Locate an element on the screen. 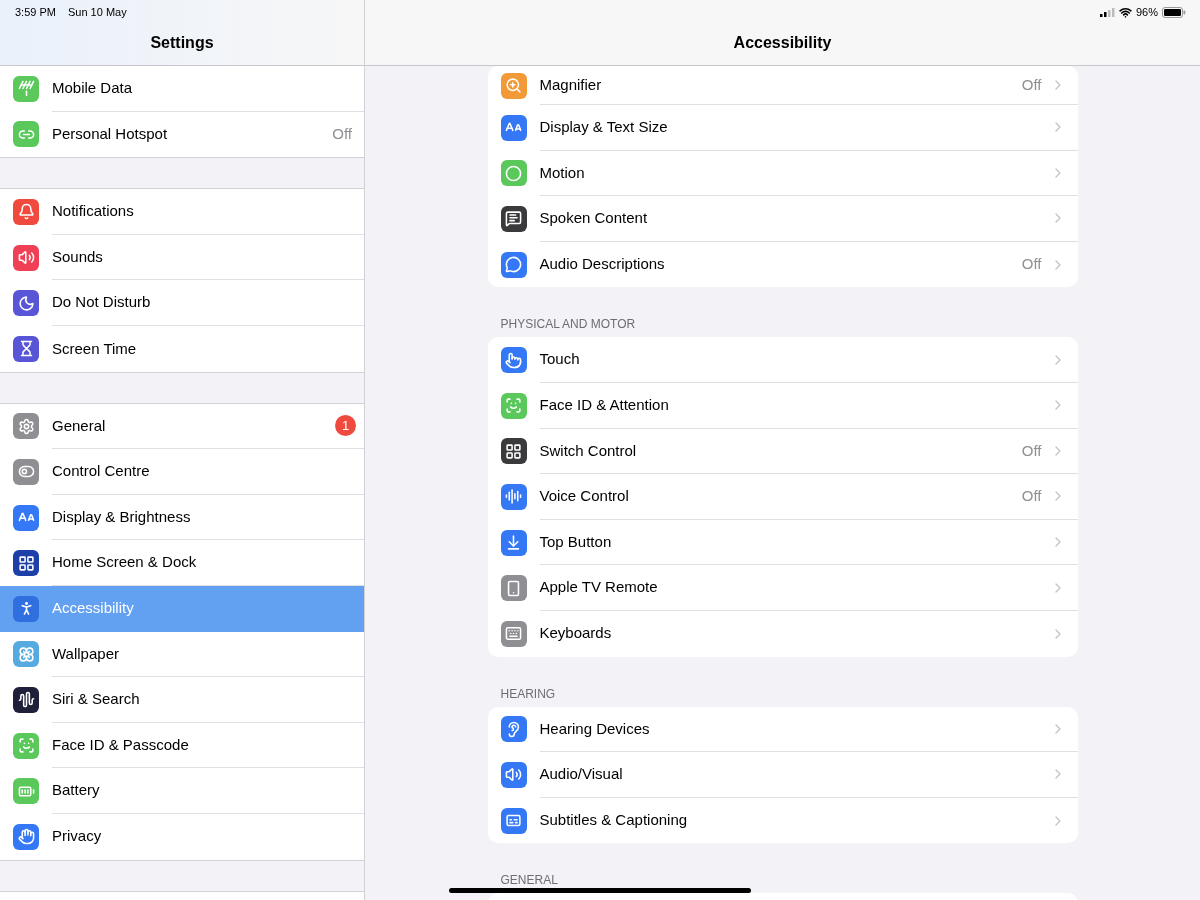  waveform-icon is located at coordinates (26, 699).